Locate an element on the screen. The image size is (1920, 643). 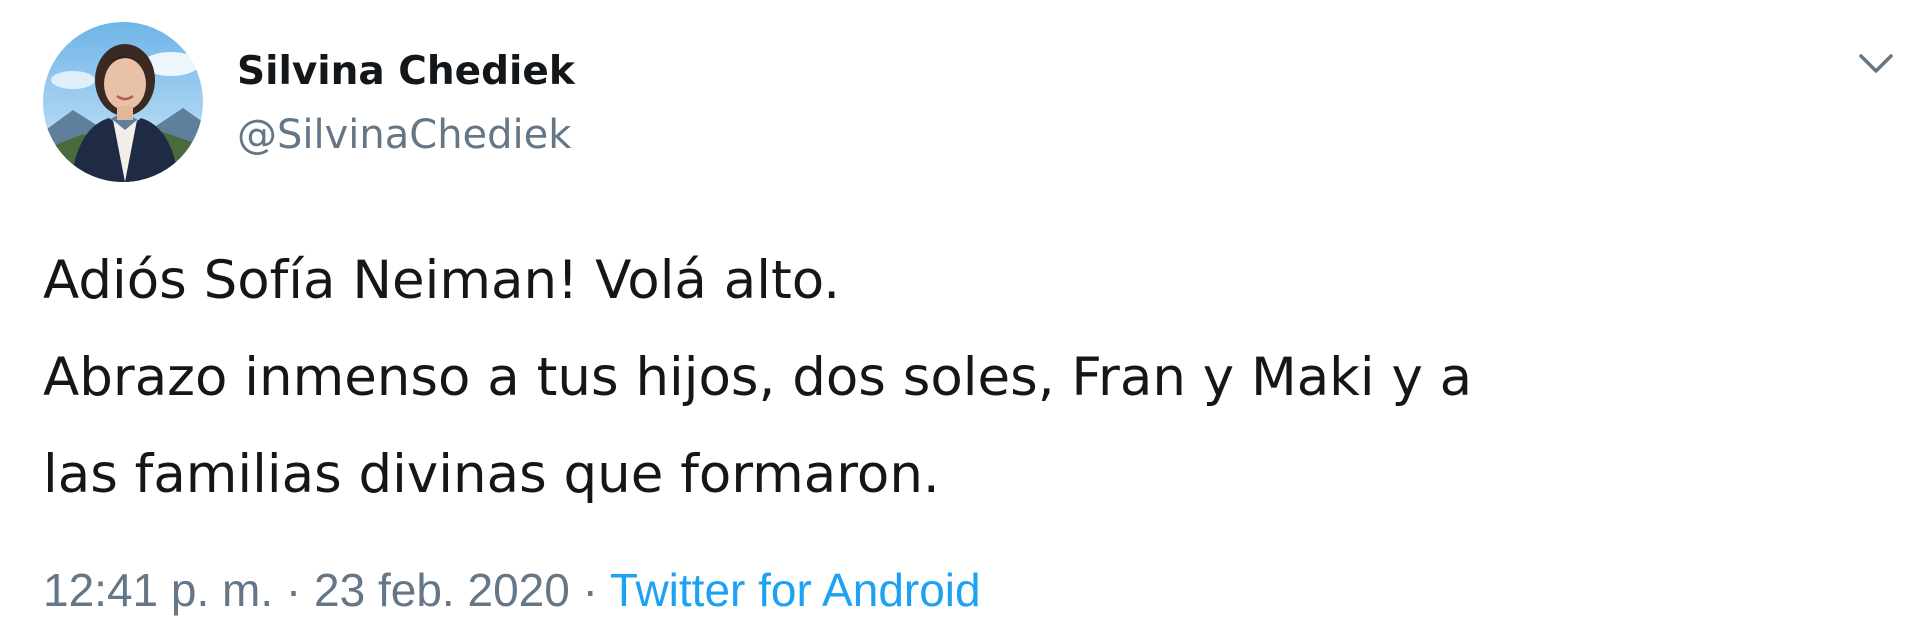
author-handle: @SilvinaChediek is located at coordinates (404, 135).